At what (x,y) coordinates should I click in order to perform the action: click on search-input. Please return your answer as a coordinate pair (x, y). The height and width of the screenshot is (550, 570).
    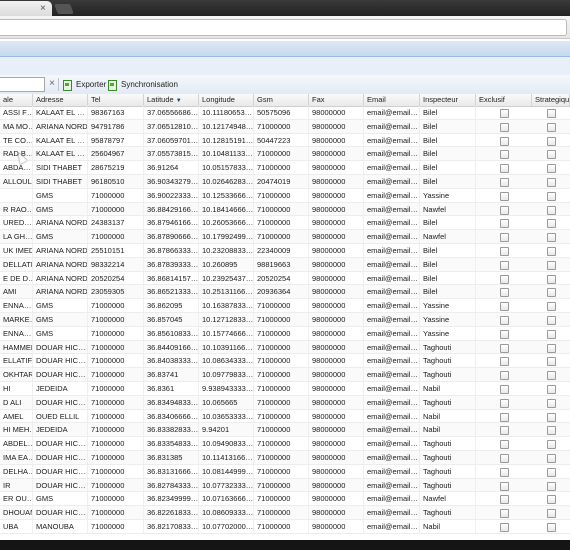
    Looking at the image, I should click on (22, 84).